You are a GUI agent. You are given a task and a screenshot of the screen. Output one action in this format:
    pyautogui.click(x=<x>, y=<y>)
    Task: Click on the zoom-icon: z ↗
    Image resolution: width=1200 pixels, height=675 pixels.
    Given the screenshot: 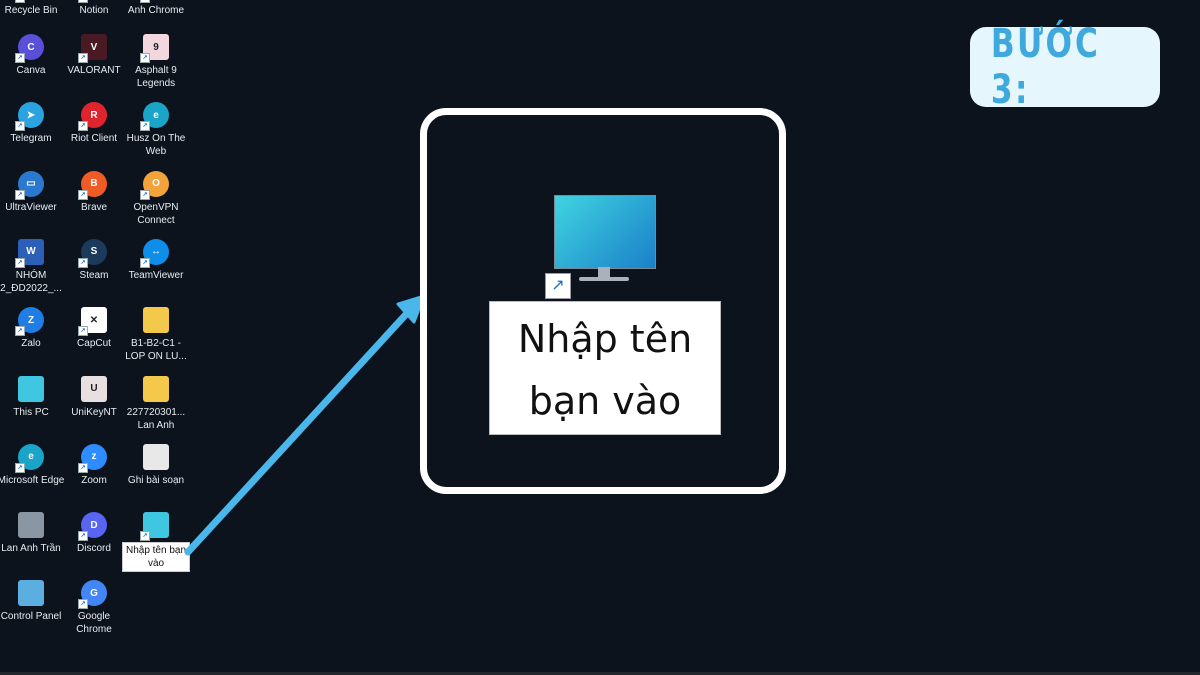 What is the action you would take?
    pyautogui.click(x=92, y=458)
    